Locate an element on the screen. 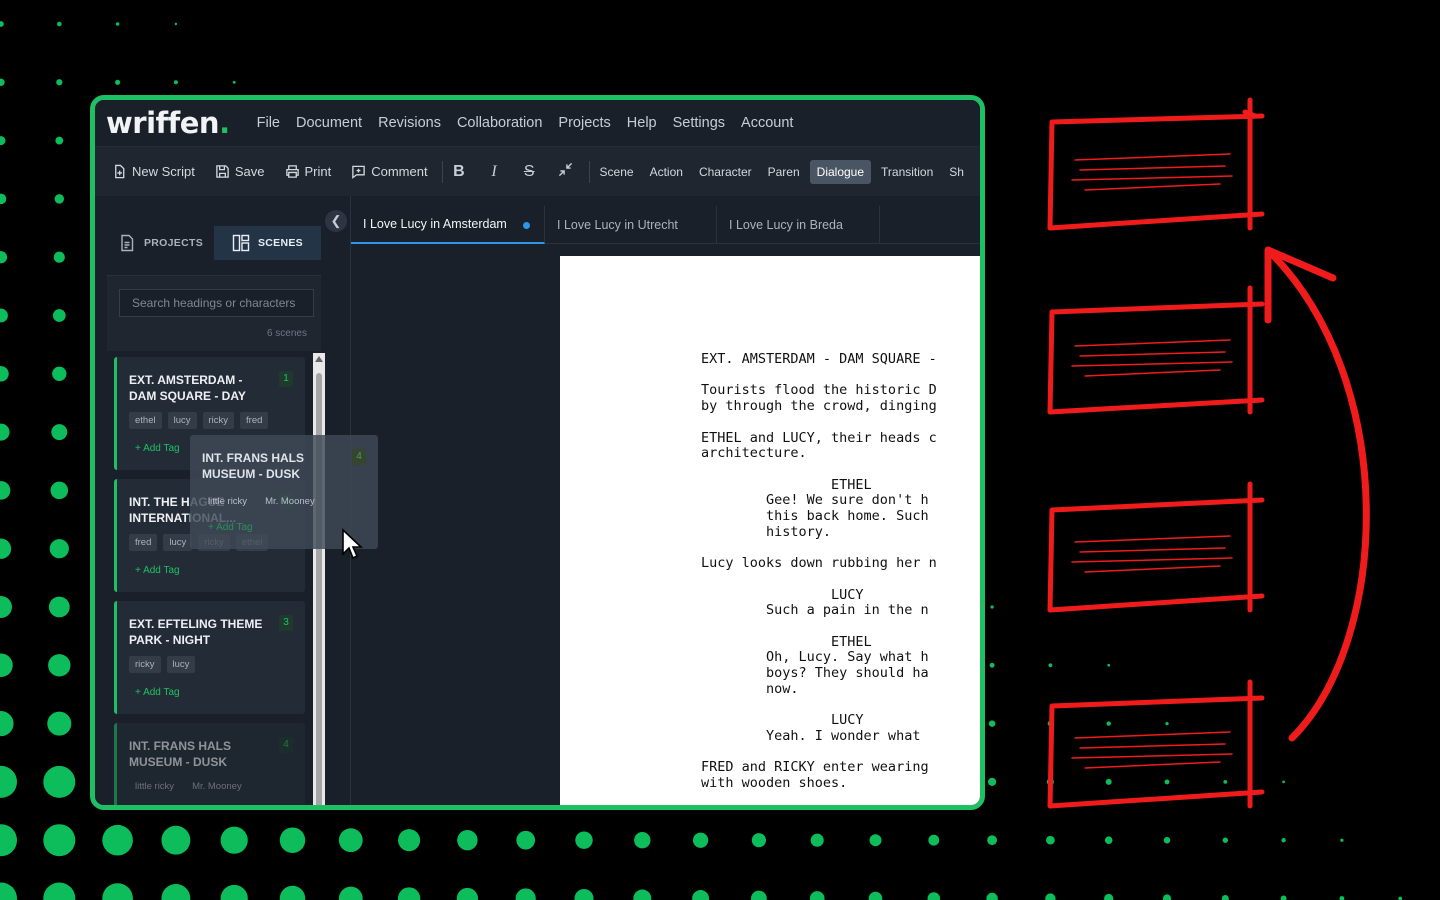 The height and width of the screenshot is (900, 1440). tab-document-1: I Love Lucy in Amsterdam is located at coordinates (448, 225).